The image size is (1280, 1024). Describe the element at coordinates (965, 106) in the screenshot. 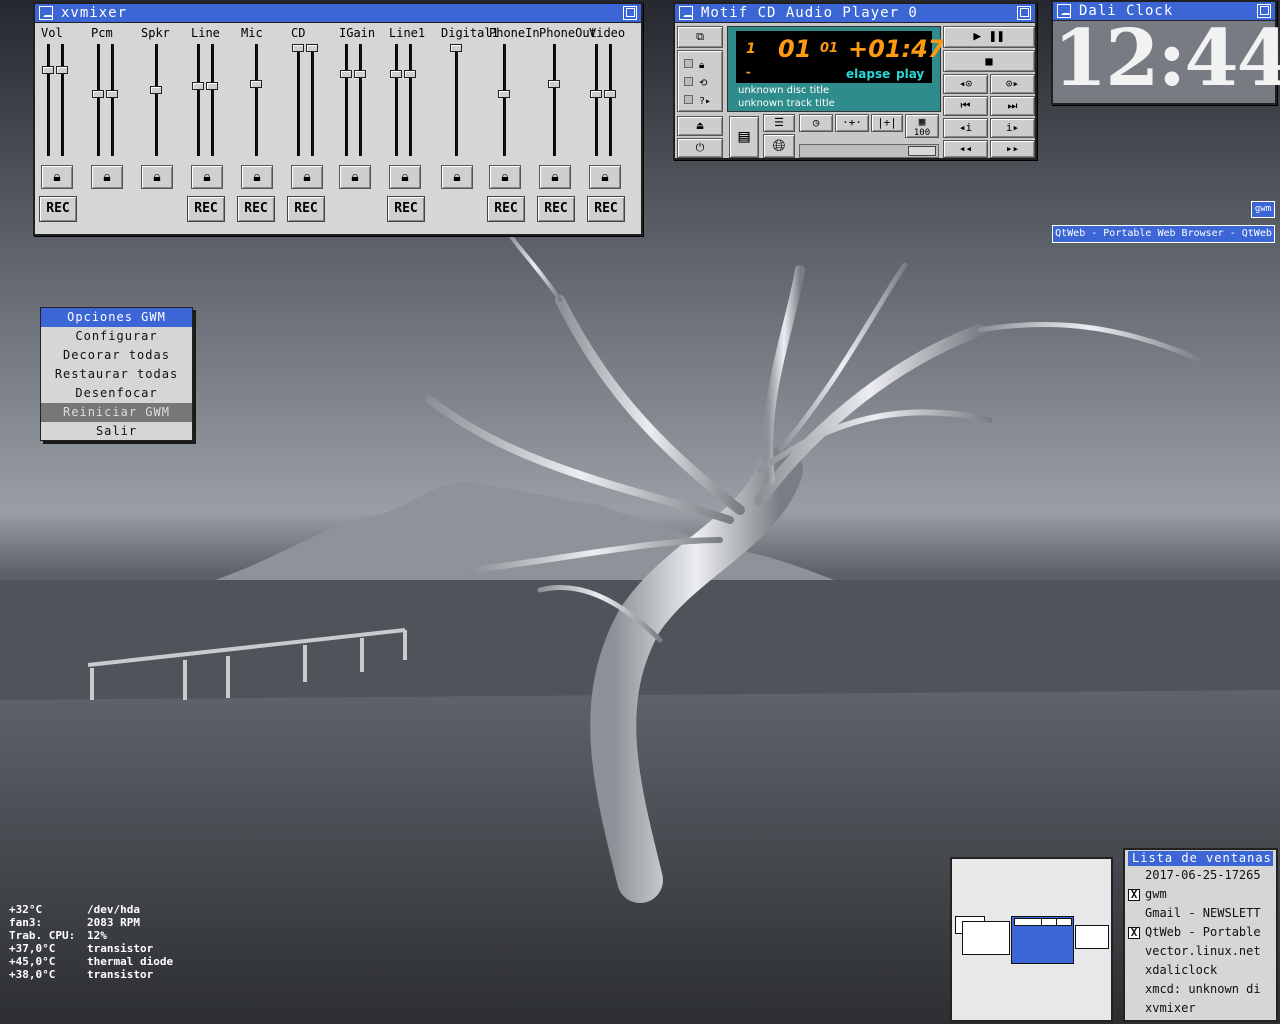

I see `prev-track-button: ⏮` at that location.